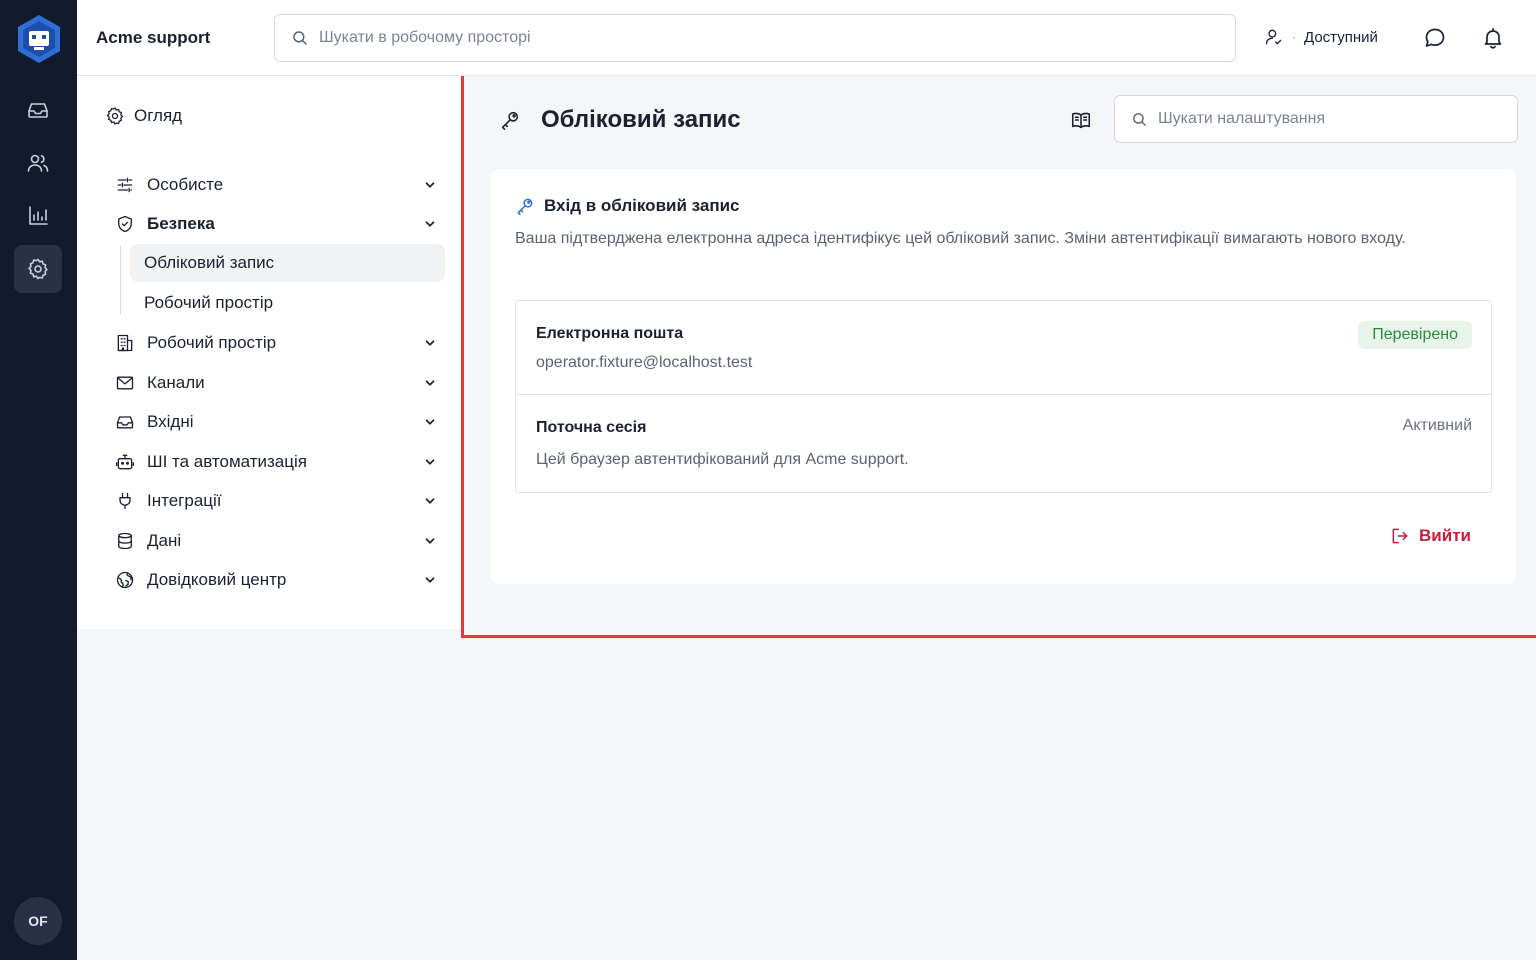 The image size is (1536, 960). I want to click on app-rail: OF, so click(38, 480).